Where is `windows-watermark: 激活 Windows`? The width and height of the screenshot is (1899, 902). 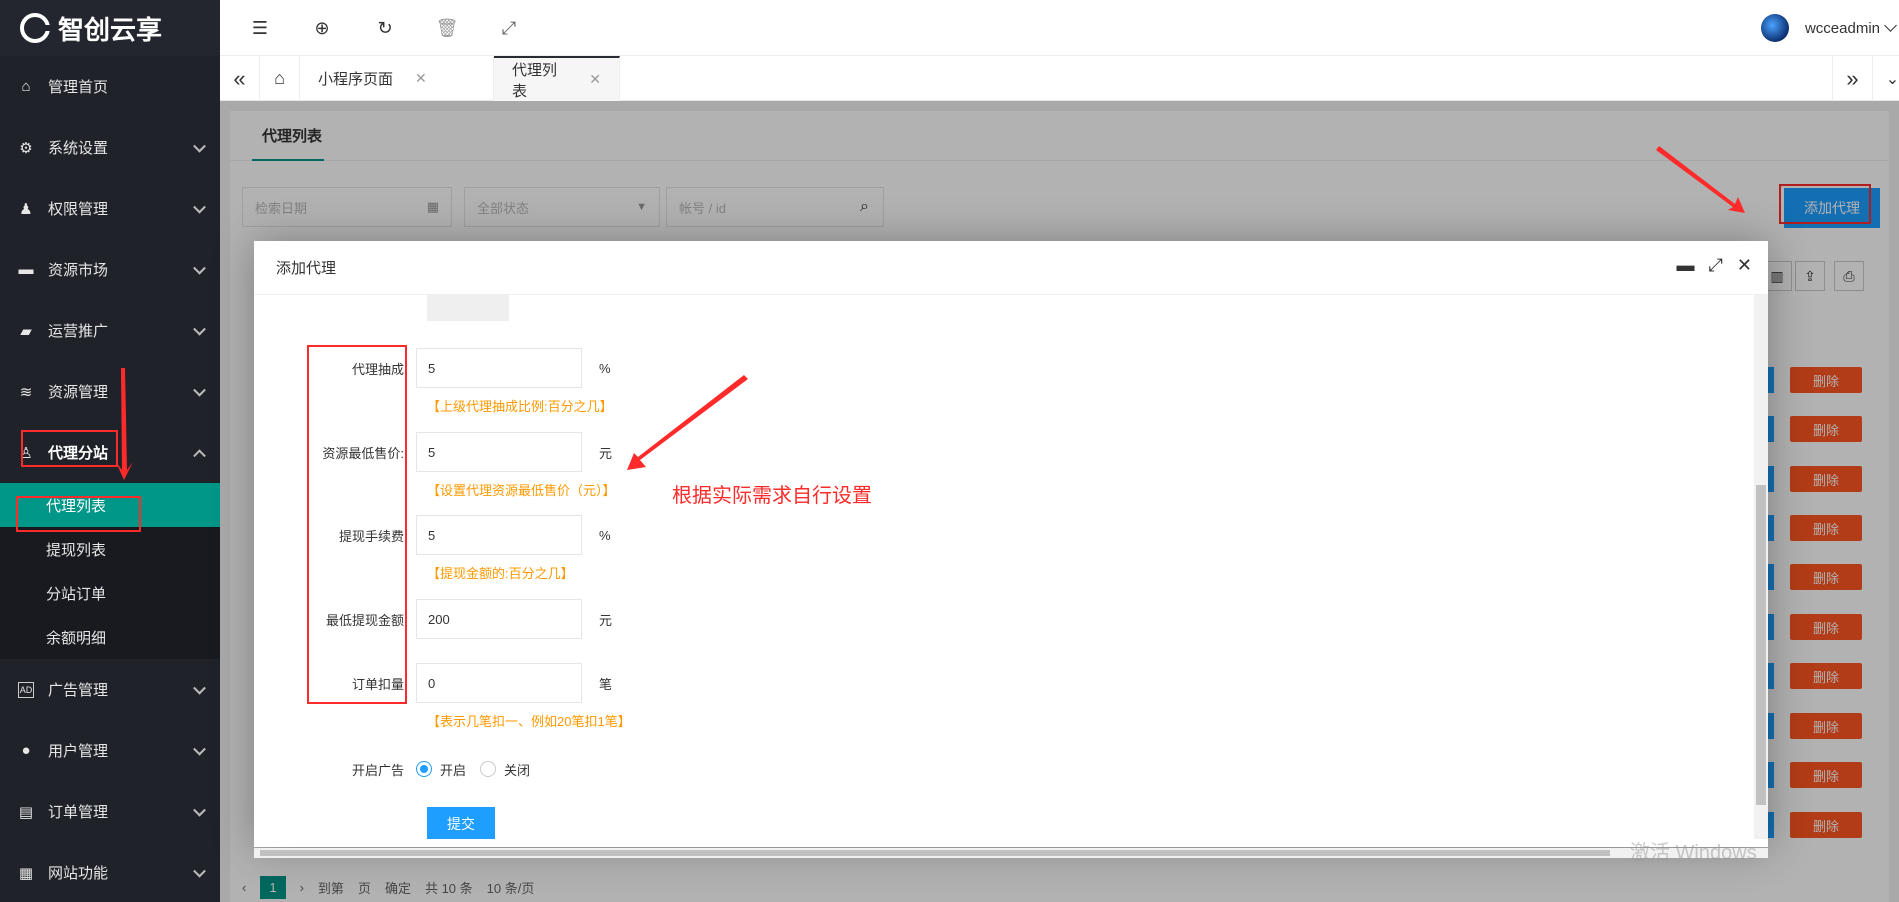 windows-watermark: 激活 Windows is located at coordinates (1693, 853).